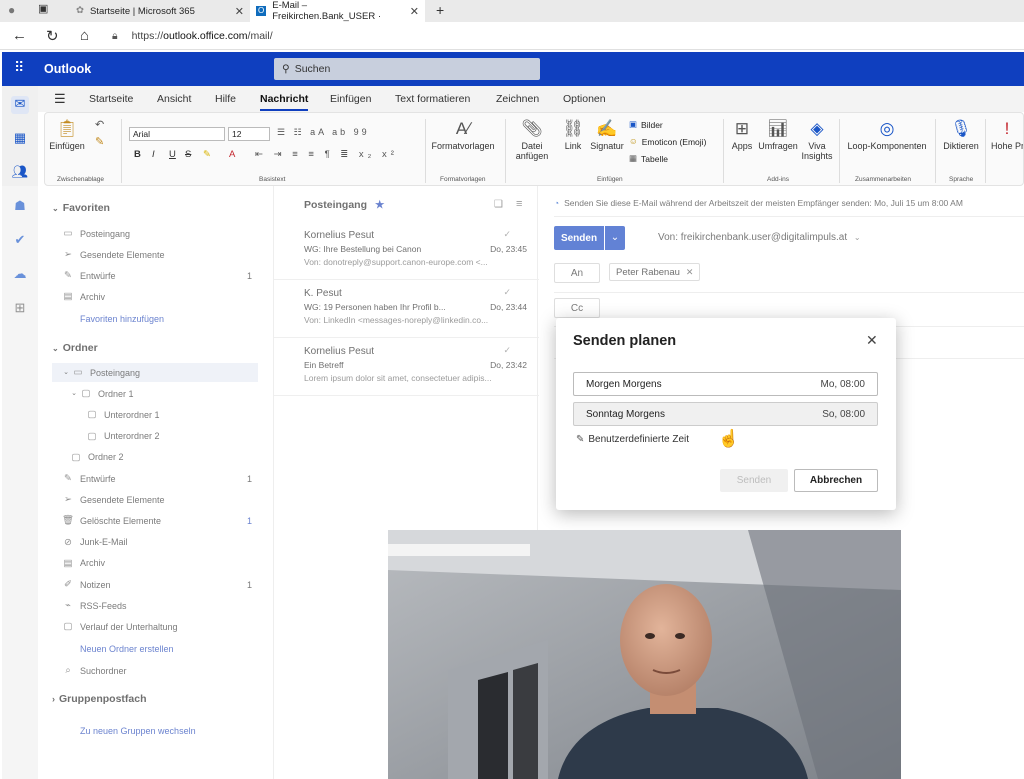 Image resolution: width=1024 pixels, height=779 pixels. Describe the element at coordinates (725, 384) in the screenshot. I see `option-tomorrow-morning: Morgen Morgens Mo, 08:00` at that location.